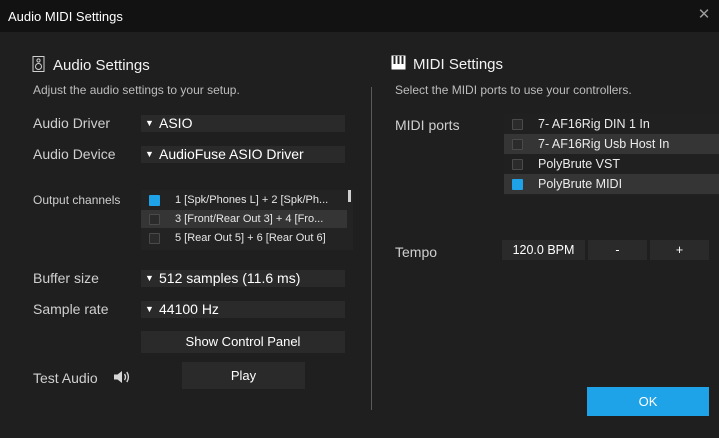 The height and width of the screenshot is (438, 719). Describe the element at coordinates (65, 16) in the screenshot. I see `window-title: Audio MIDI Settings` at that location.